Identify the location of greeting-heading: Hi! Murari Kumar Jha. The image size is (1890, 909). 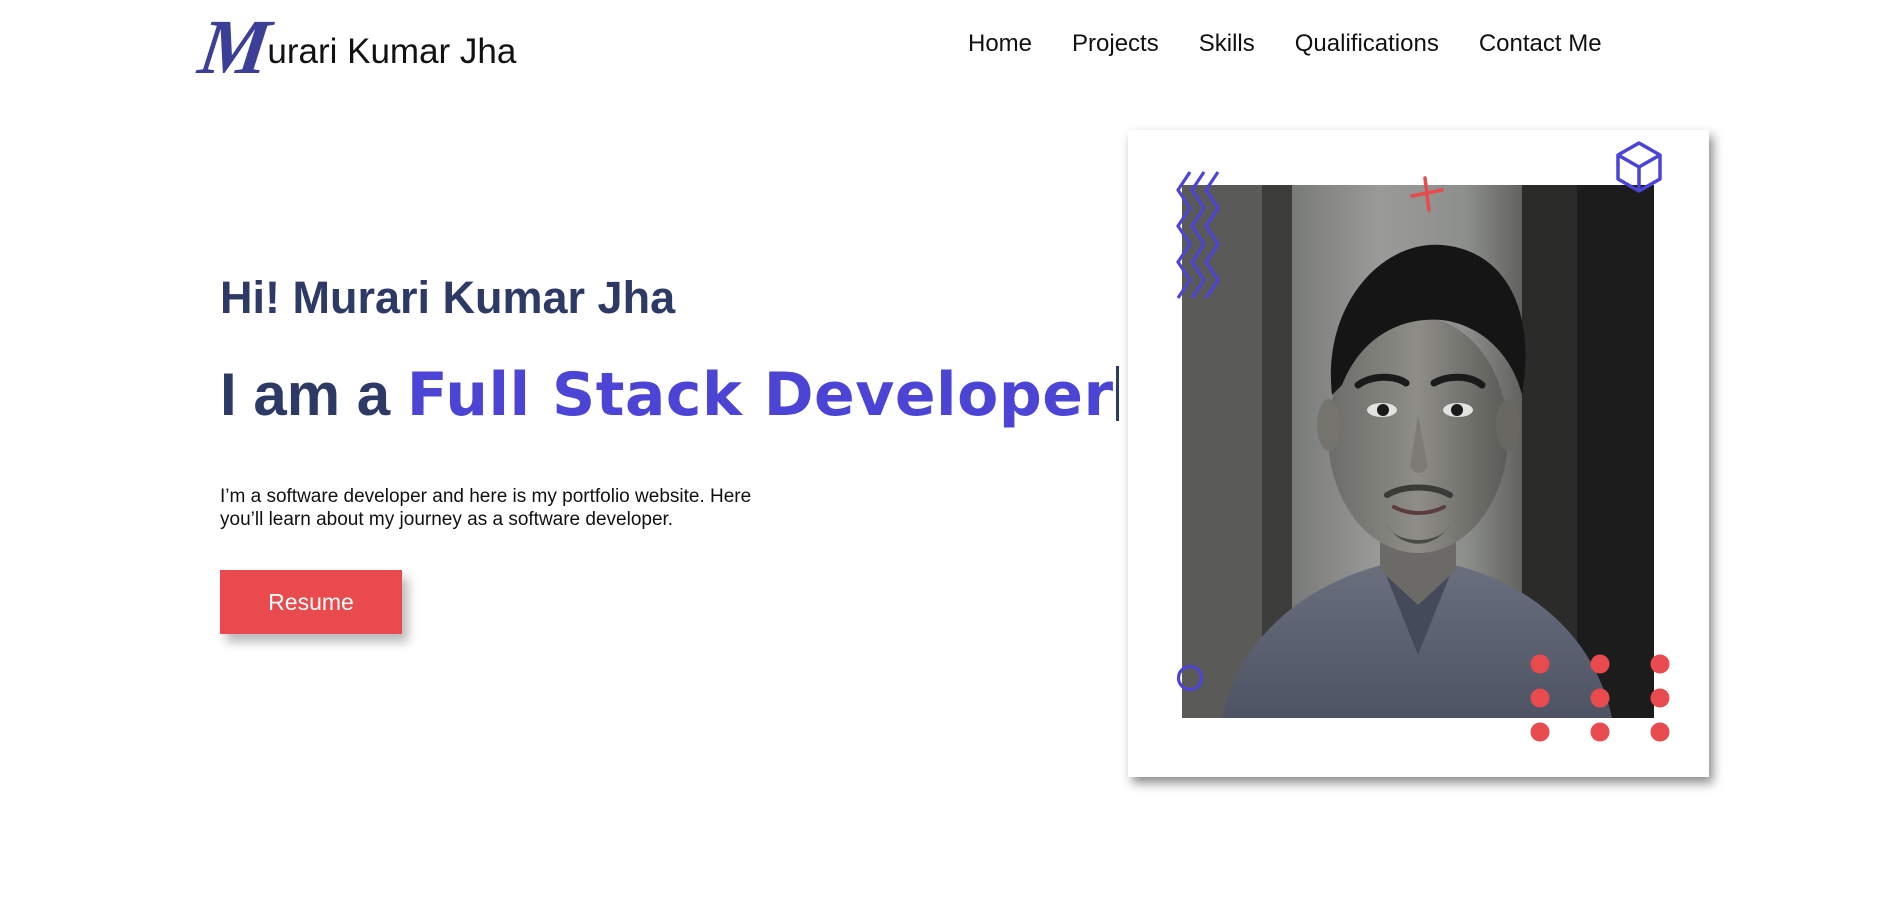
(448, 297).